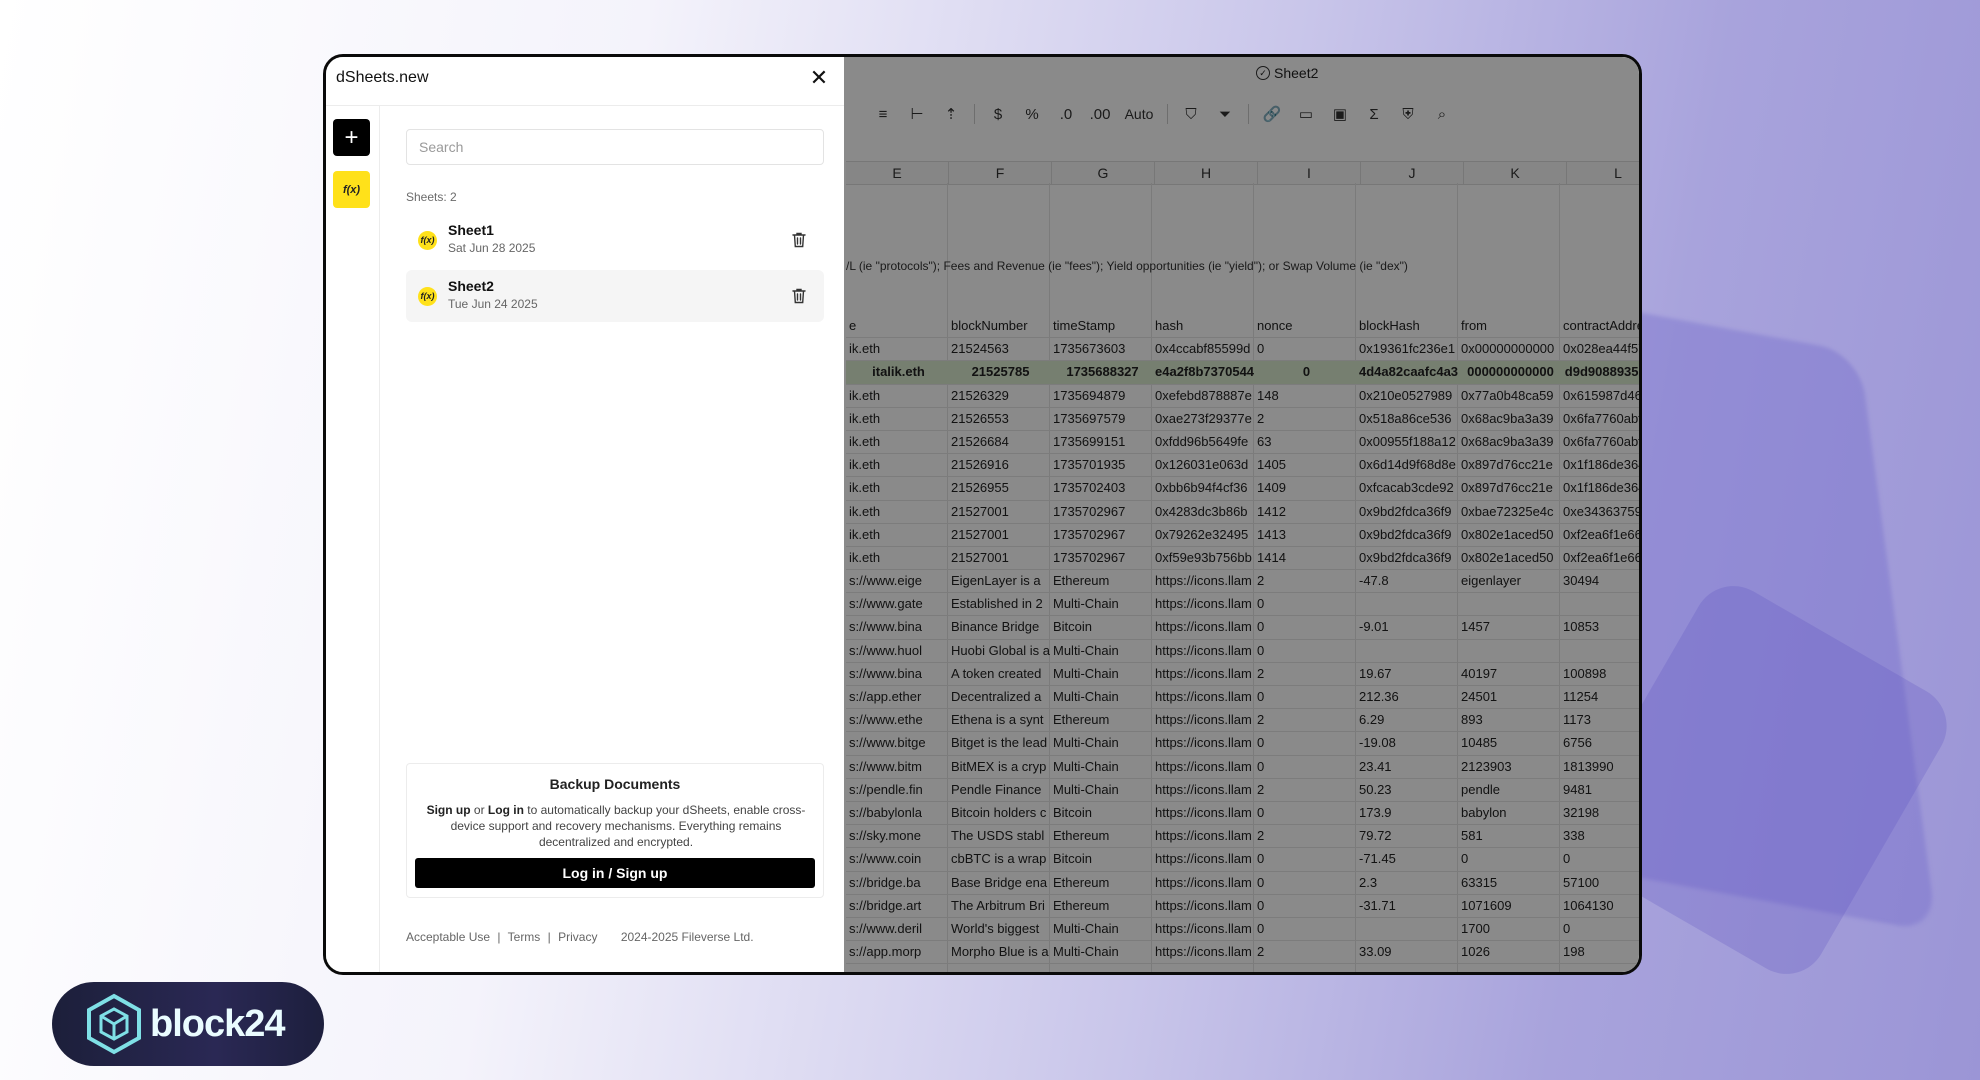  Describe the element at coordinates (493, 304) in the screenshot. I see `sheet-date: Tue Jun 24 2025` at that location.